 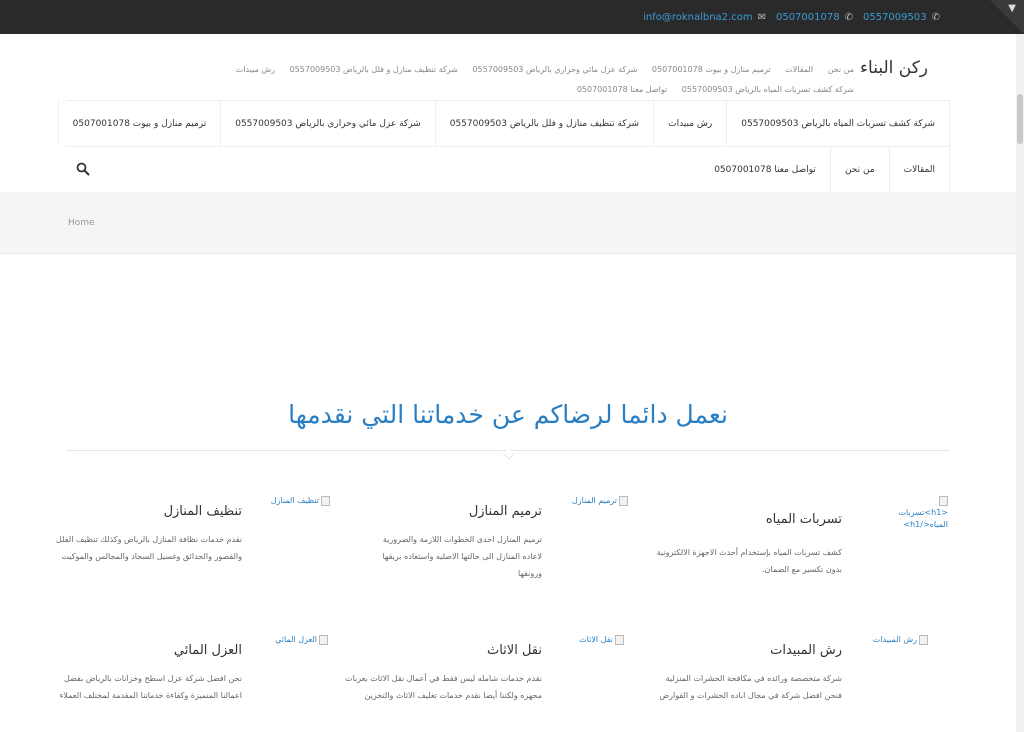 I want to click on nav-item-insulation: شركة عزل مائي وحراري بالرياض 0557009503, so click(x=327, y=123).